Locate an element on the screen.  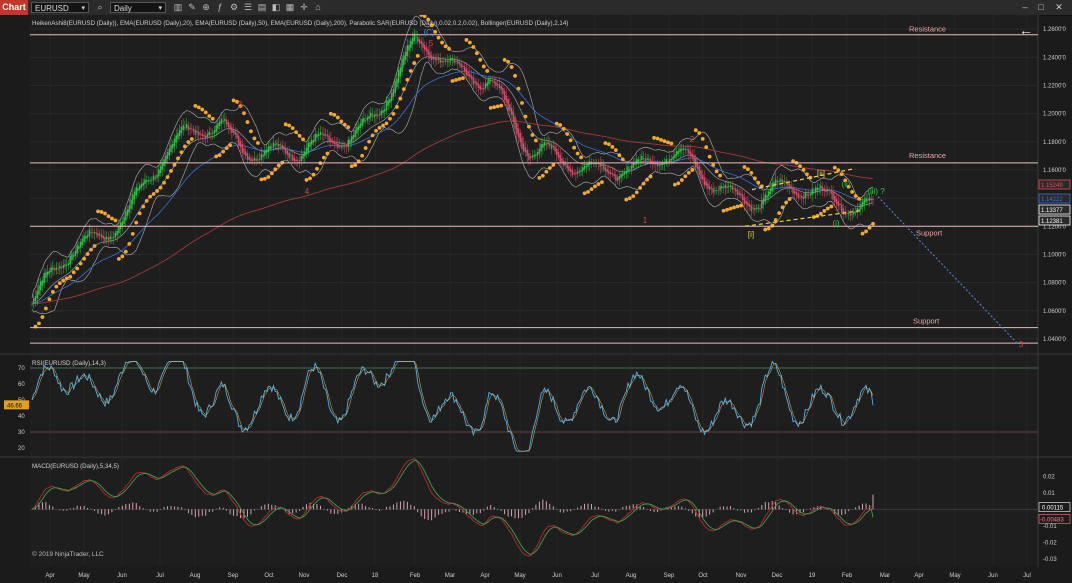
instrument-selector: EURUSD ▾ is located at coordinates (60, 7).